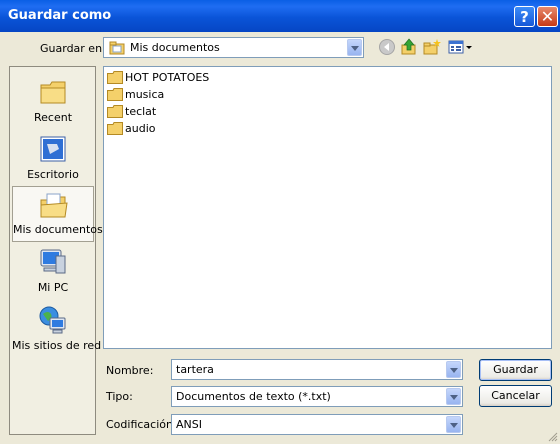  I want to click on file-name: audio, so click(140, 128).